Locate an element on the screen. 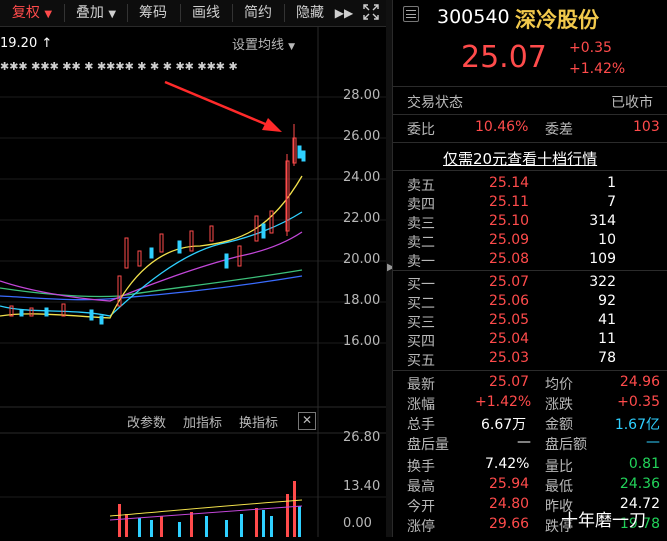 The image size is (667, 541). close-icon: ✕ is located at coordinates (307, 421).